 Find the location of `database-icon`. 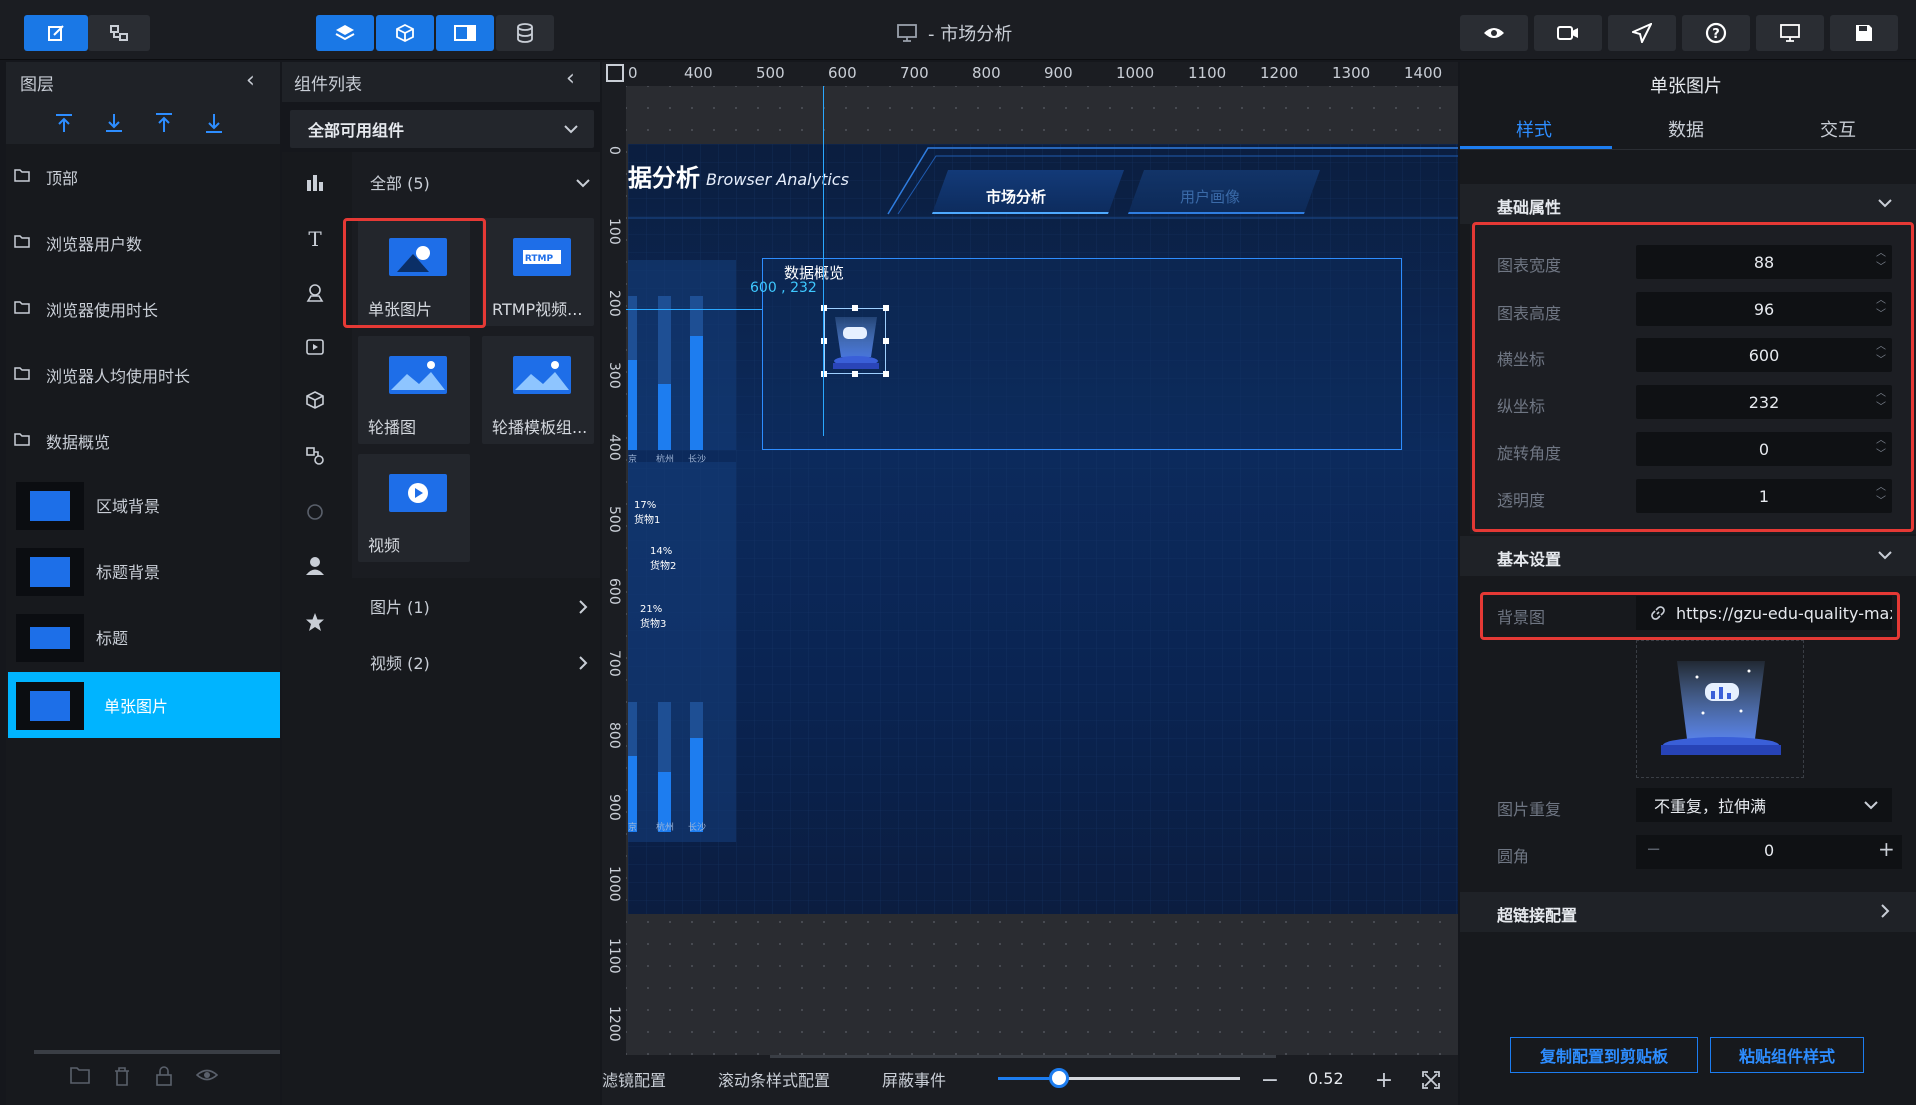

database-icon is located at coordinates (525, 33).